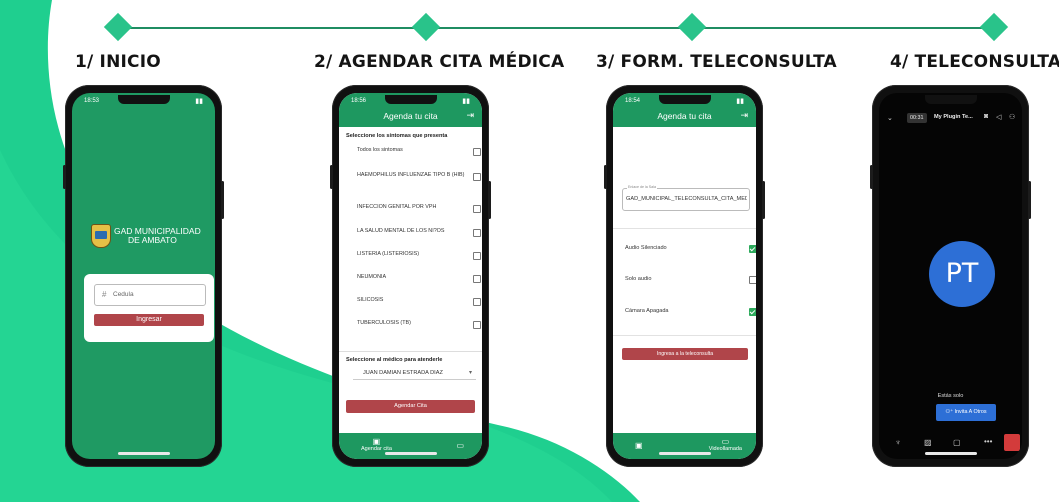  Describe the element at coordinates (928, 442) in the screenshot. I see `camera-off-icon: ▨` at that location.